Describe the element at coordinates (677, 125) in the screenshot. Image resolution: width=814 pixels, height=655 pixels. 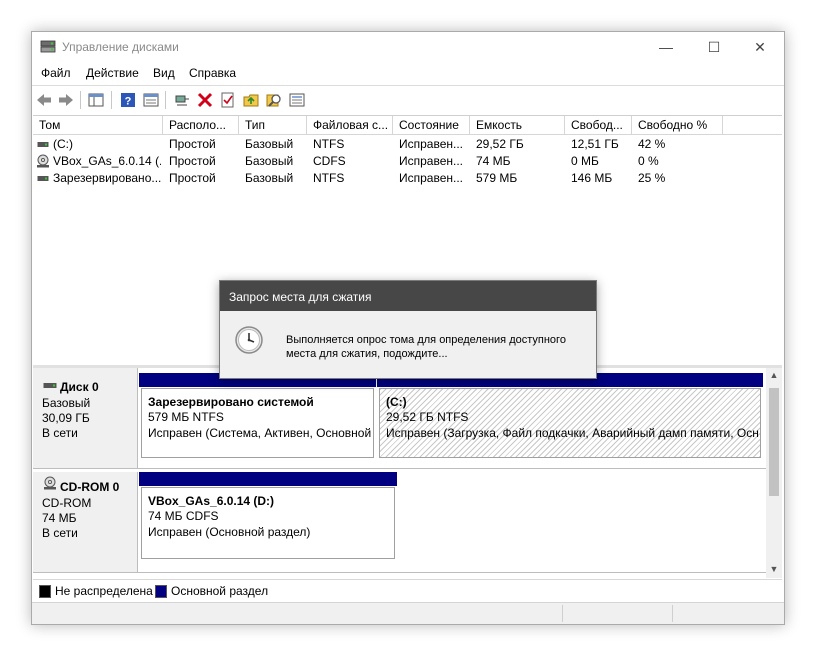
I see `column-header-free-percent: Свободно %` at that location.